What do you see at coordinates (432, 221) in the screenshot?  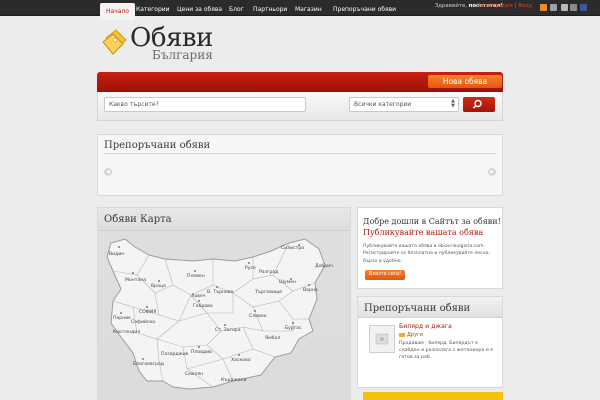 I see `welcome-heading: Добре дошли в Сайтът за обяви!` at bounding box center [432, 221].